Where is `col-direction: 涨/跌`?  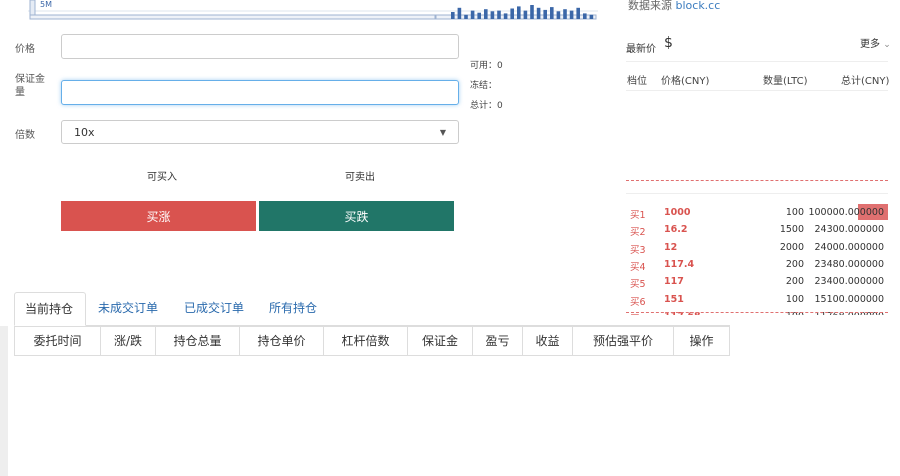
col-direction: 涨/跌 is located at coordinates (128, 341).